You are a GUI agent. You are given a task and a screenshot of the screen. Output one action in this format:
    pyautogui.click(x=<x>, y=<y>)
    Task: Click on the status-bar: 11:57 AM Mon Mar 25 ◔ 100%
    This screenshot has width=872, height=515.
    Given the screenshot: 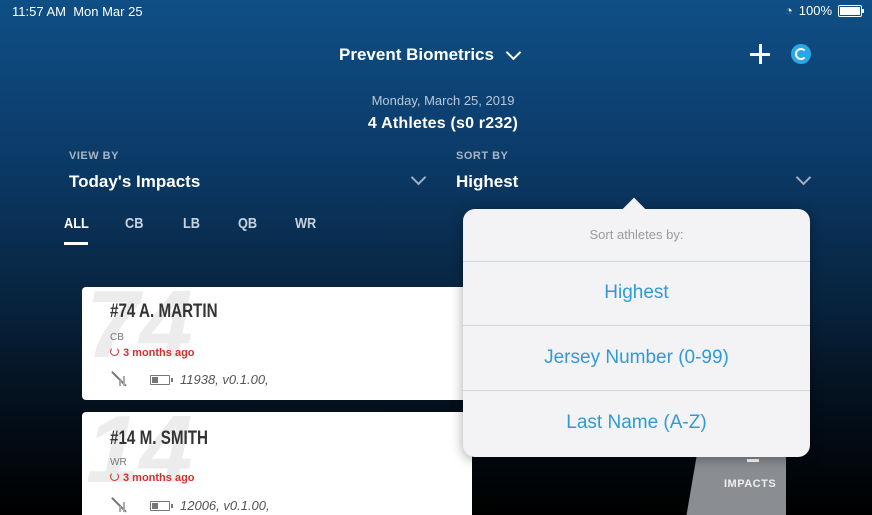 What is the action you would take?
    pyautogui.click(x=436, y=11)
    